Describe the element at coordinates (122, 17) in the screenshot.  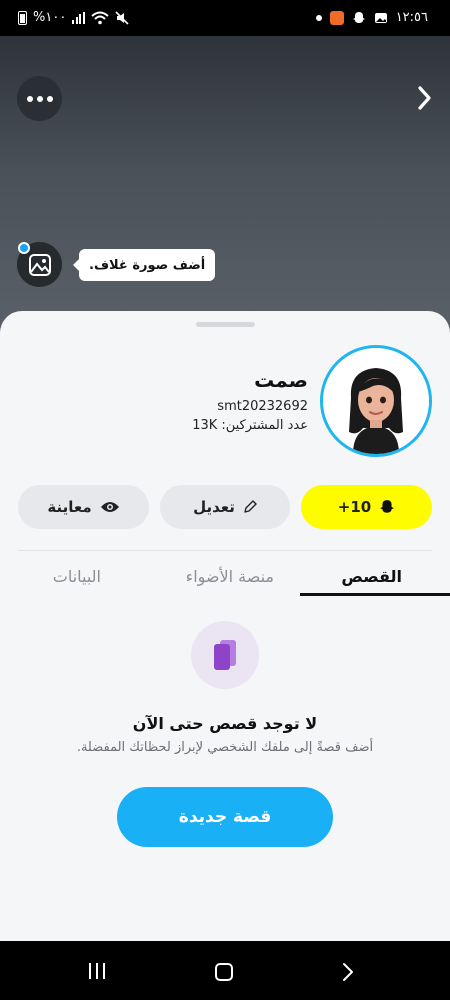
I see `mute-icon` at that location.